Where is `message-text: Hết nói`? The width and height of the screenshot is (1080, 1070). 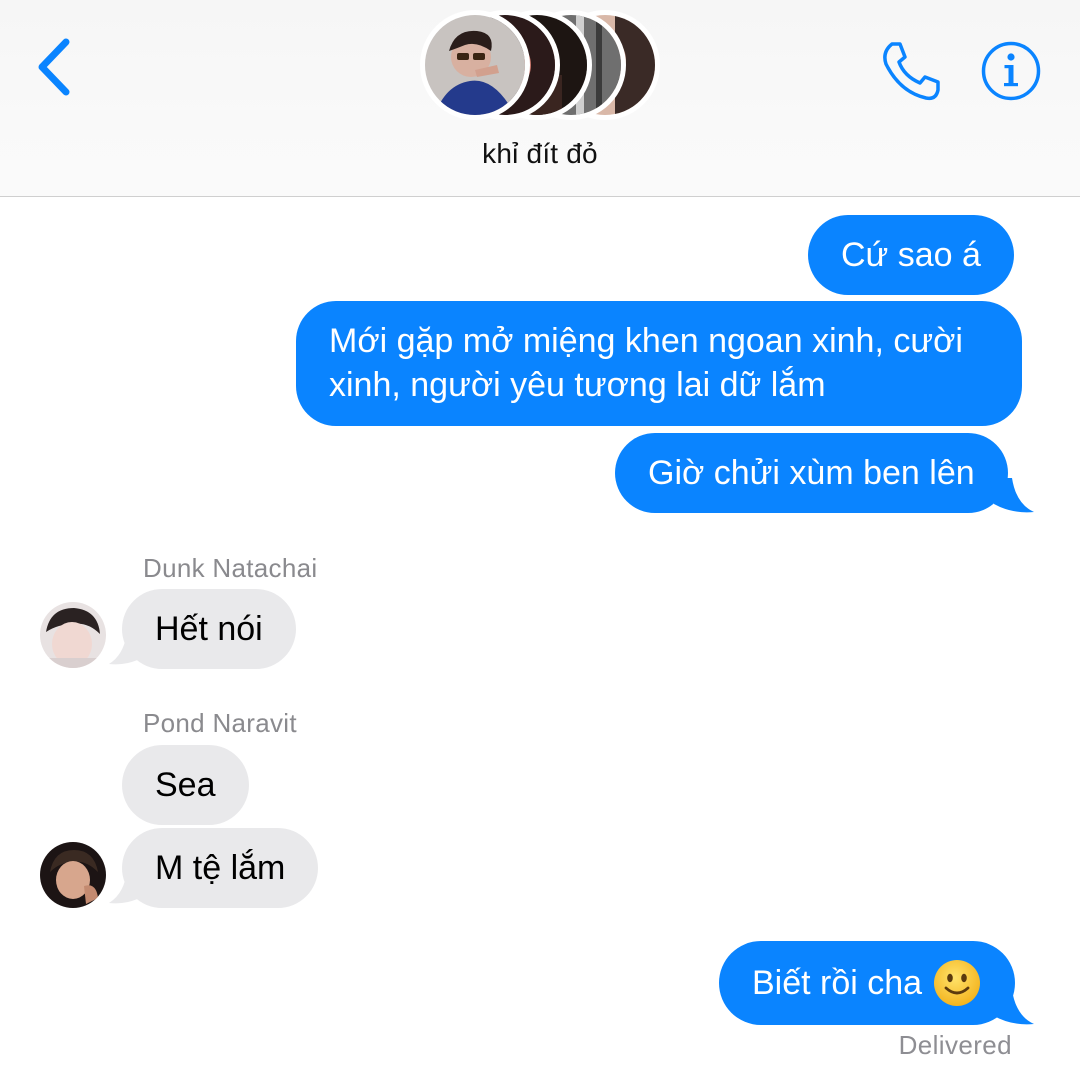 message-text: Hết nói is located at coordinates (209, 629).